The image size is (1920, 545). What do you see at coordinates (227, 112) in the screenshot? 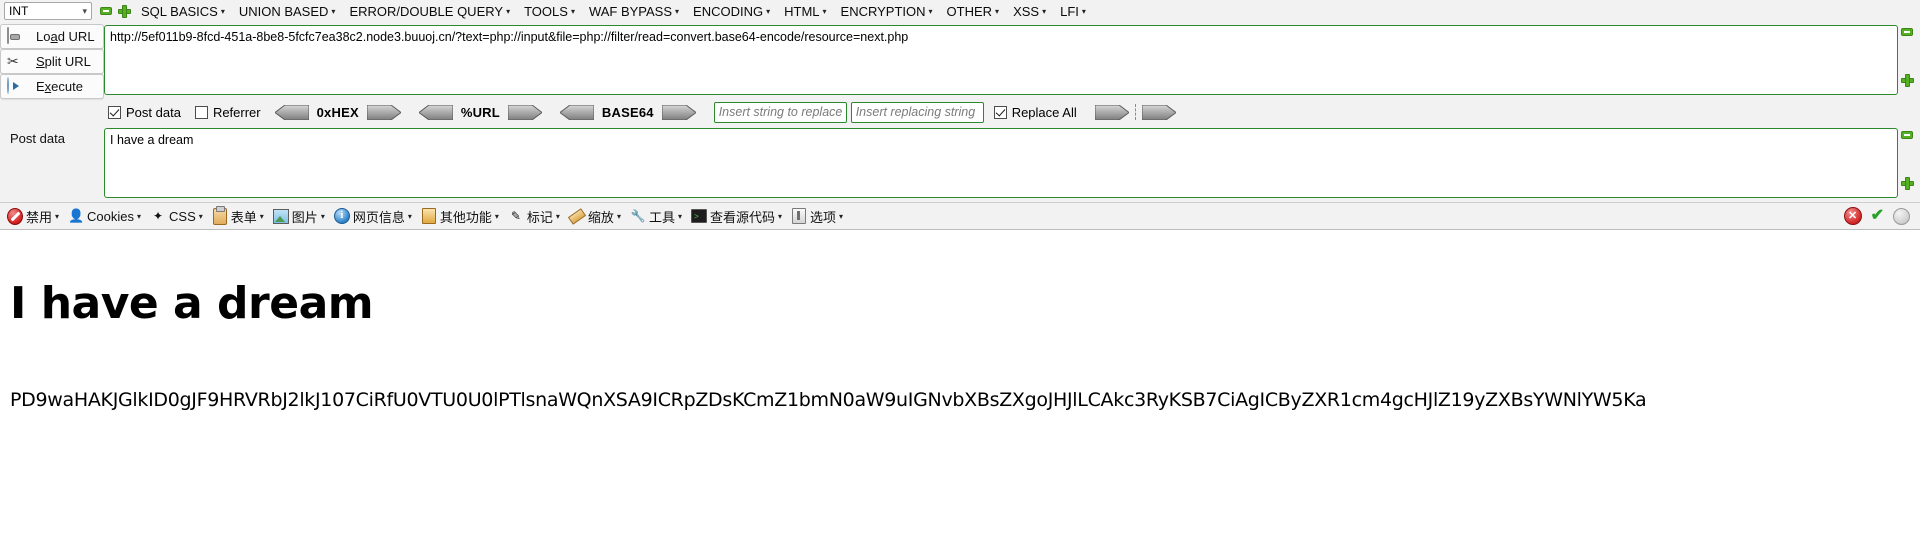
I see `referrer-checkbox: Referrer` at bounding box center [227, 112].